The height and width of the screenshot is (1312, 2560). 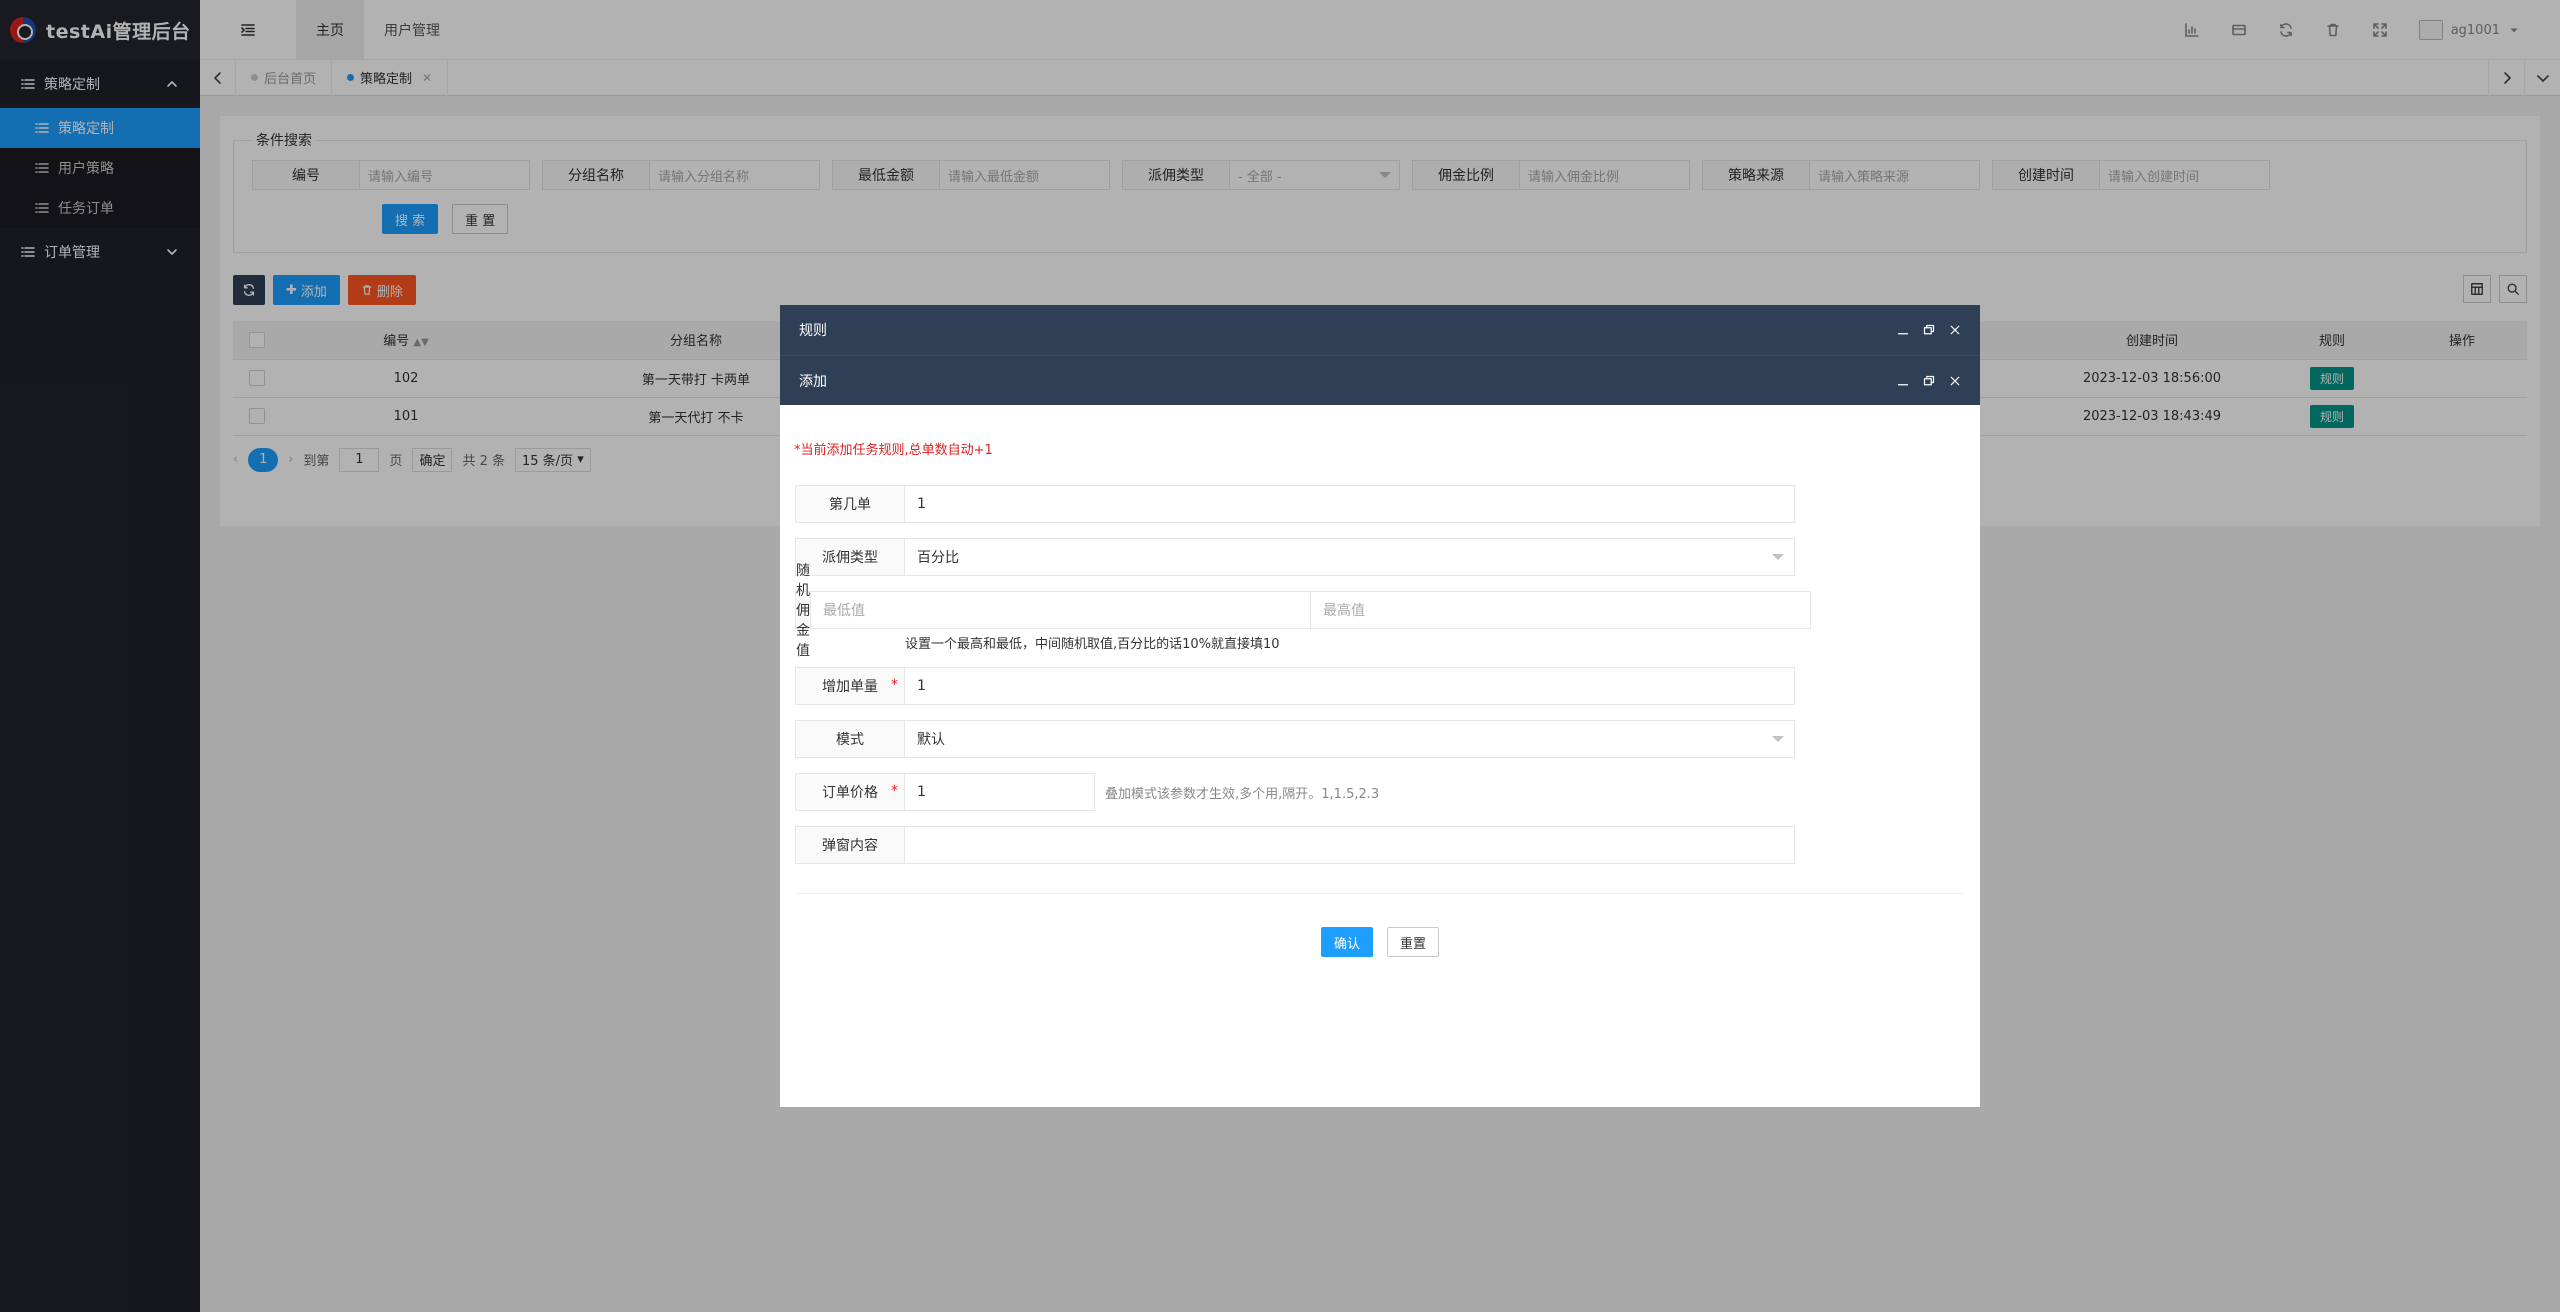 I want to click on field-label: 订单价格 *, so click(x=850, y=792).